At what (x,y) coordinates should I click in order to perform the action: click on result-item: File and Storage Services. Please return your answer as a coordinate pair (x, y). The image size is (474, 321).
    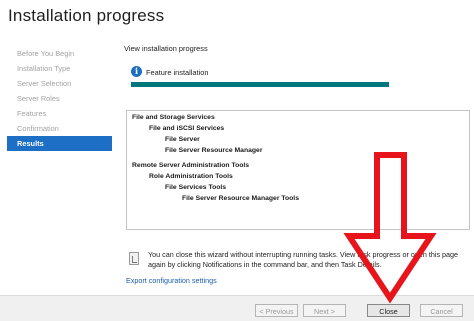
    Looking at the image, I should click on (173, 117).